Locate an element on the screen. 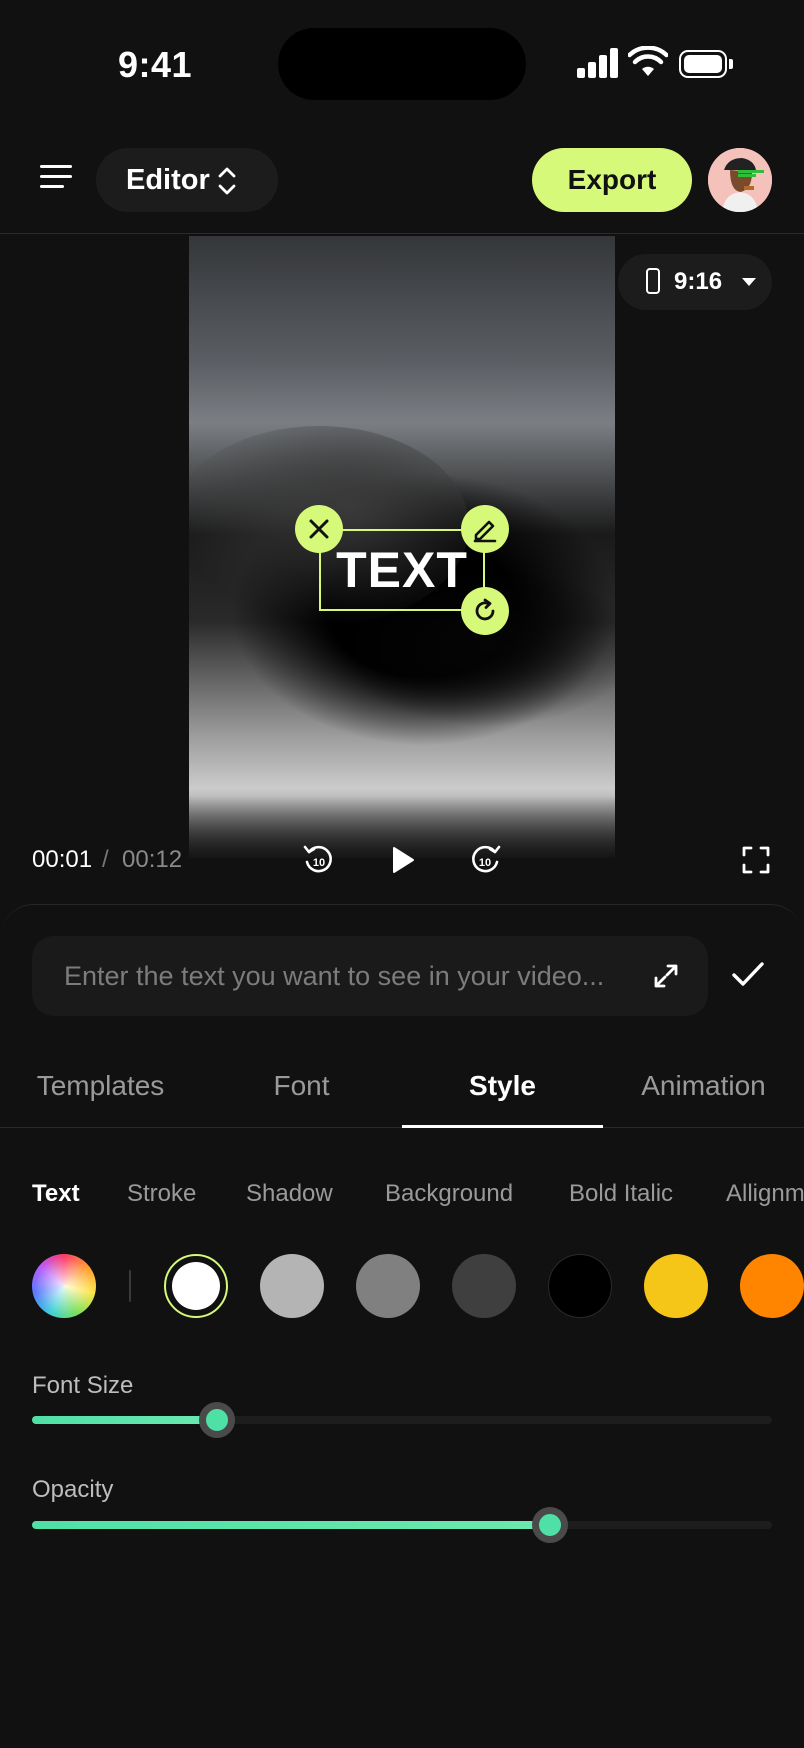 Image resolution: width=804 pixels, height=1748 pixels. swatch-black is located at coordinates (580, 1286).